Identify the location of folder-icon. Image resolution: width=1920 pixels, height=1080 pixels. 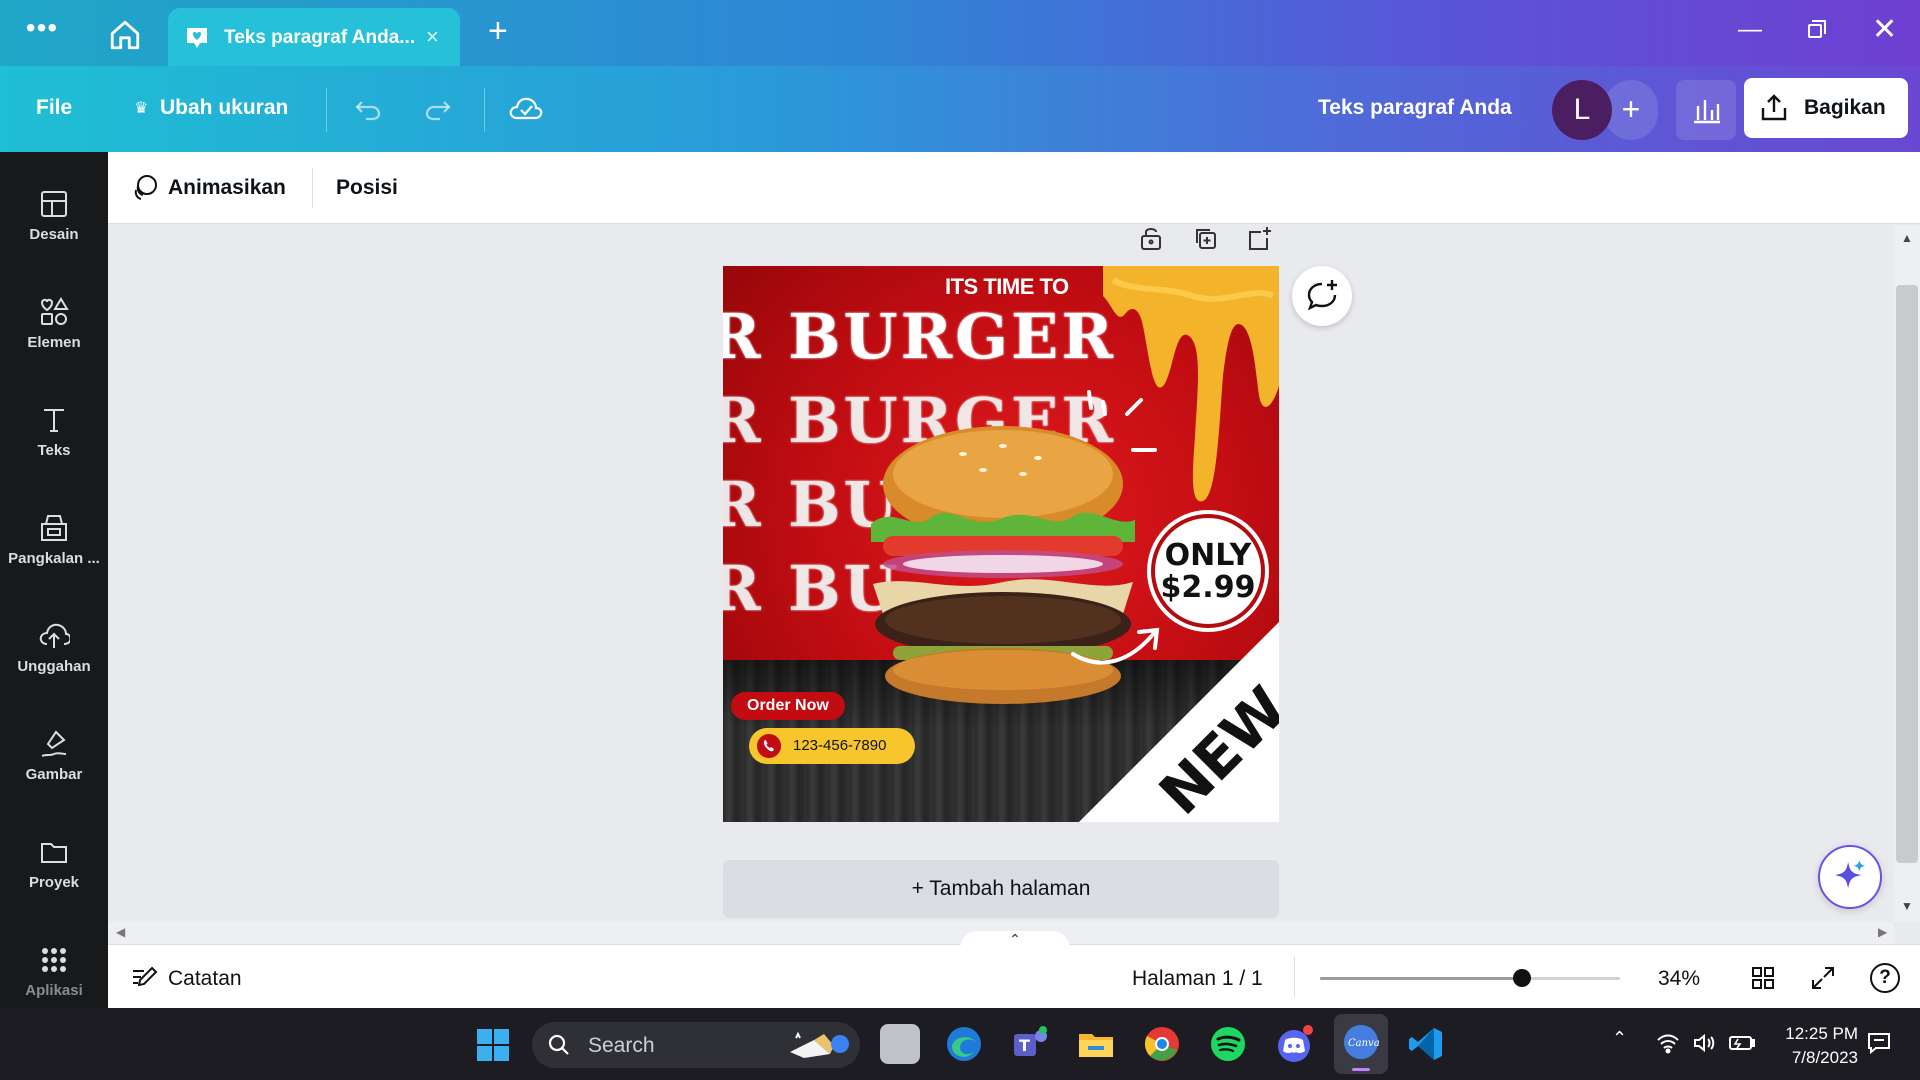
(54, 853).